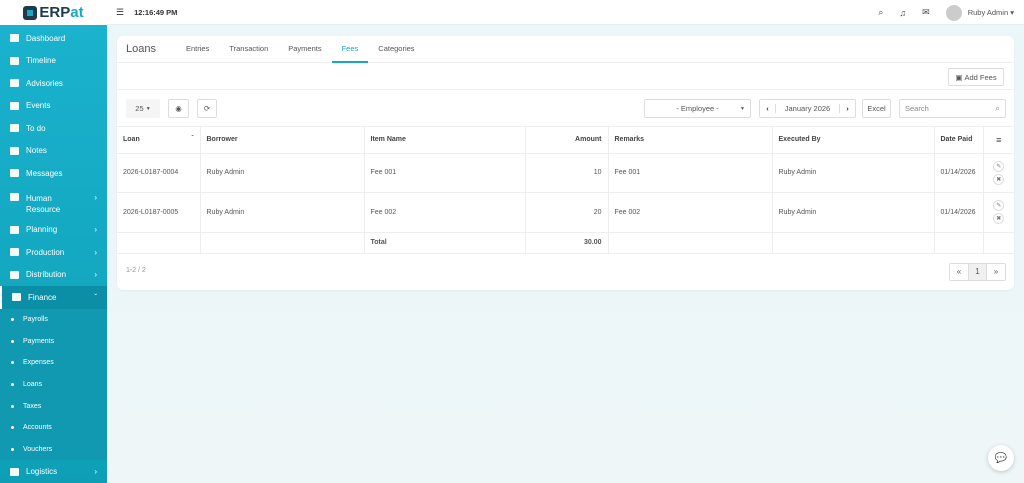  I want to click on sidebar-item-messages: Messages, so click(53, 173).